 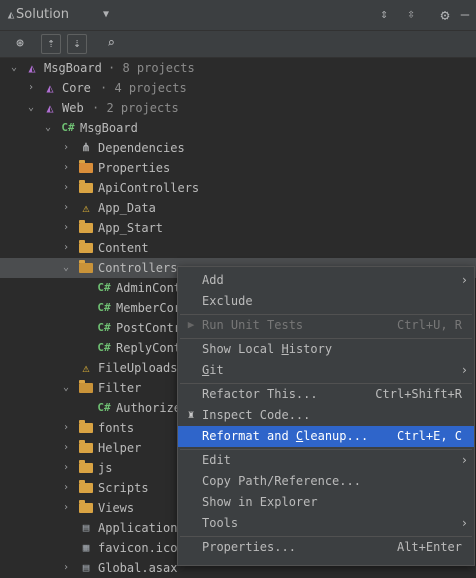 I want to click on panel-title: Solution, so click(x=42, y=14).